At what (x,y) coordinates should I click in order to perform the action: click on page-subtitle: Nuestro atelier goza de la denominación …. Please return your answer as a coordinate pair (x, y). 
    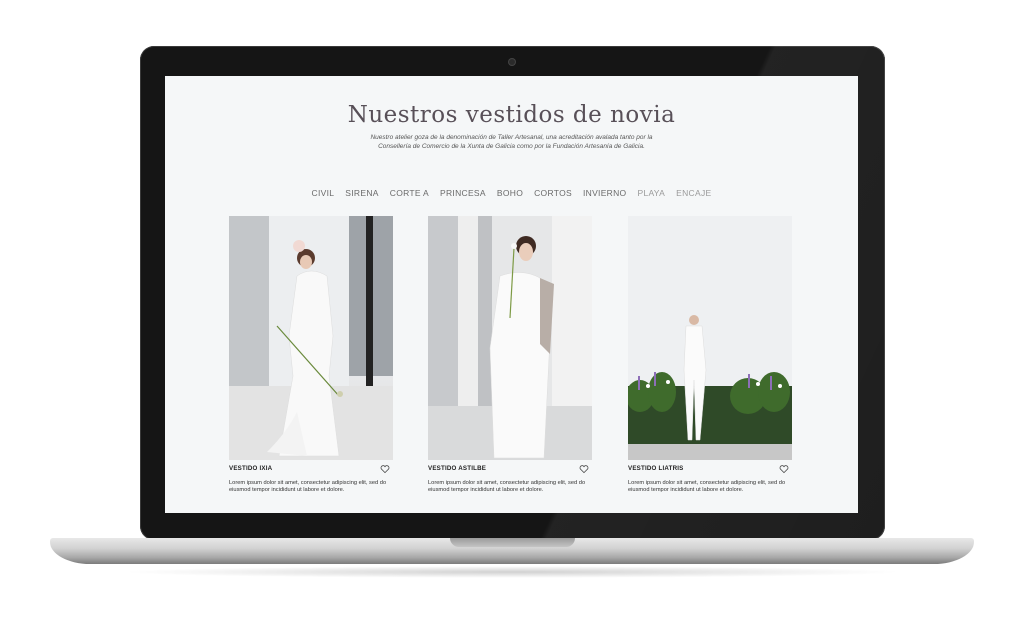
    Looking at the image, I should click on (511, 142).